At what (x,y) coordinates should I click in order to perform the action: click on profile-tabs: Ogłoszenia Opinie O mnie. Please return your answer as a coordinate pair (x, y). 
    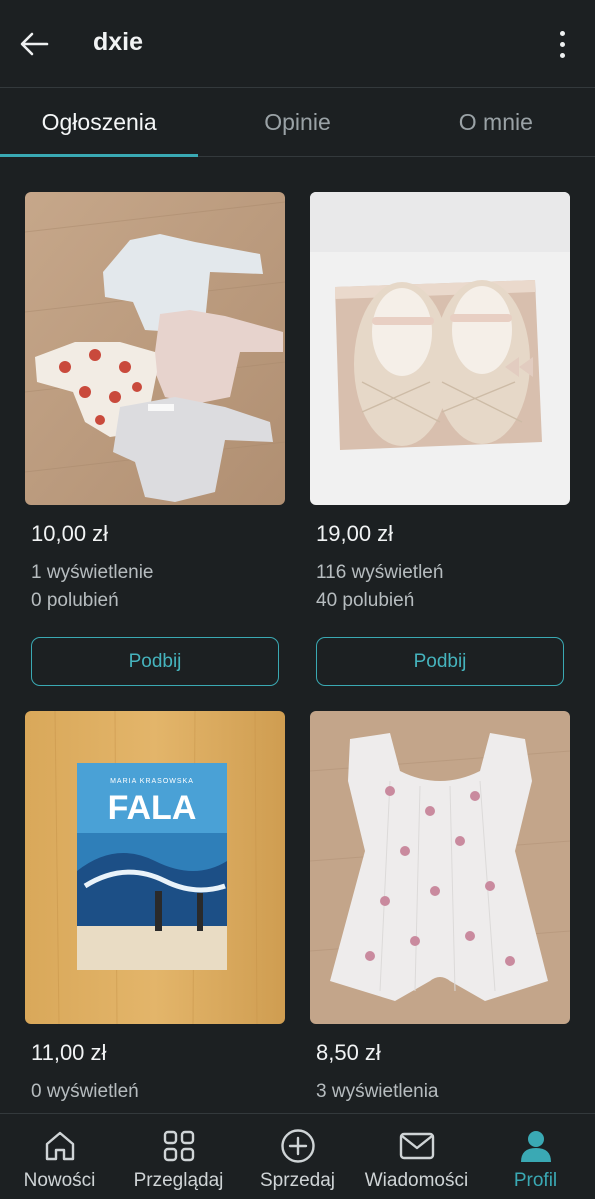
    Looking at the image, I should click on (297, 123).